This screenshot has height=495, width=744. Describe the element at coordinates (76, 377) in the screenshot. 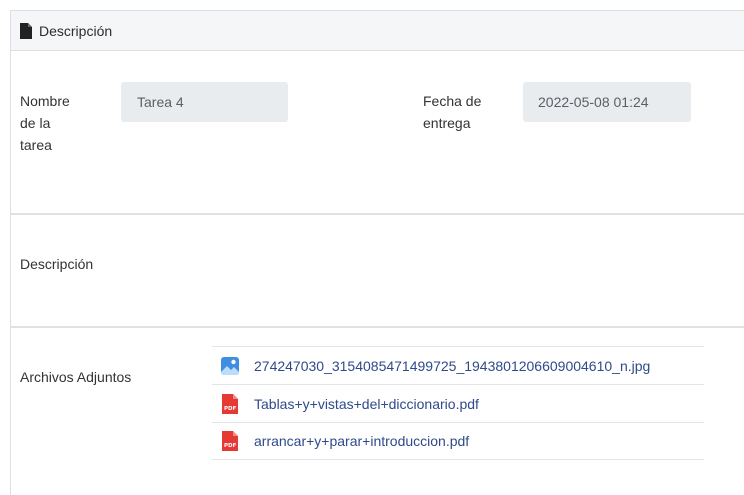

I see `attachments-label: Archivos Adjuntos` at that location.